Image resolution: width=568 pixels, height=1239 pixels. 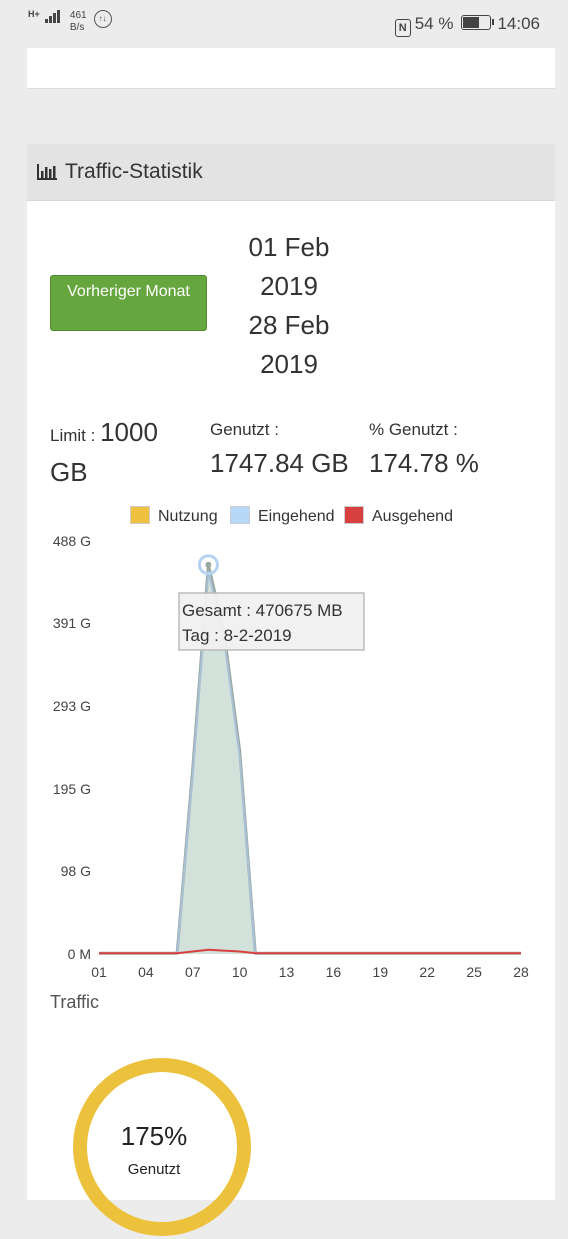 What do you see at coordinates (75, 1002) in the screenshot?
I see `traffic-section-label: Traffic` at bounding box center [75, 1002].